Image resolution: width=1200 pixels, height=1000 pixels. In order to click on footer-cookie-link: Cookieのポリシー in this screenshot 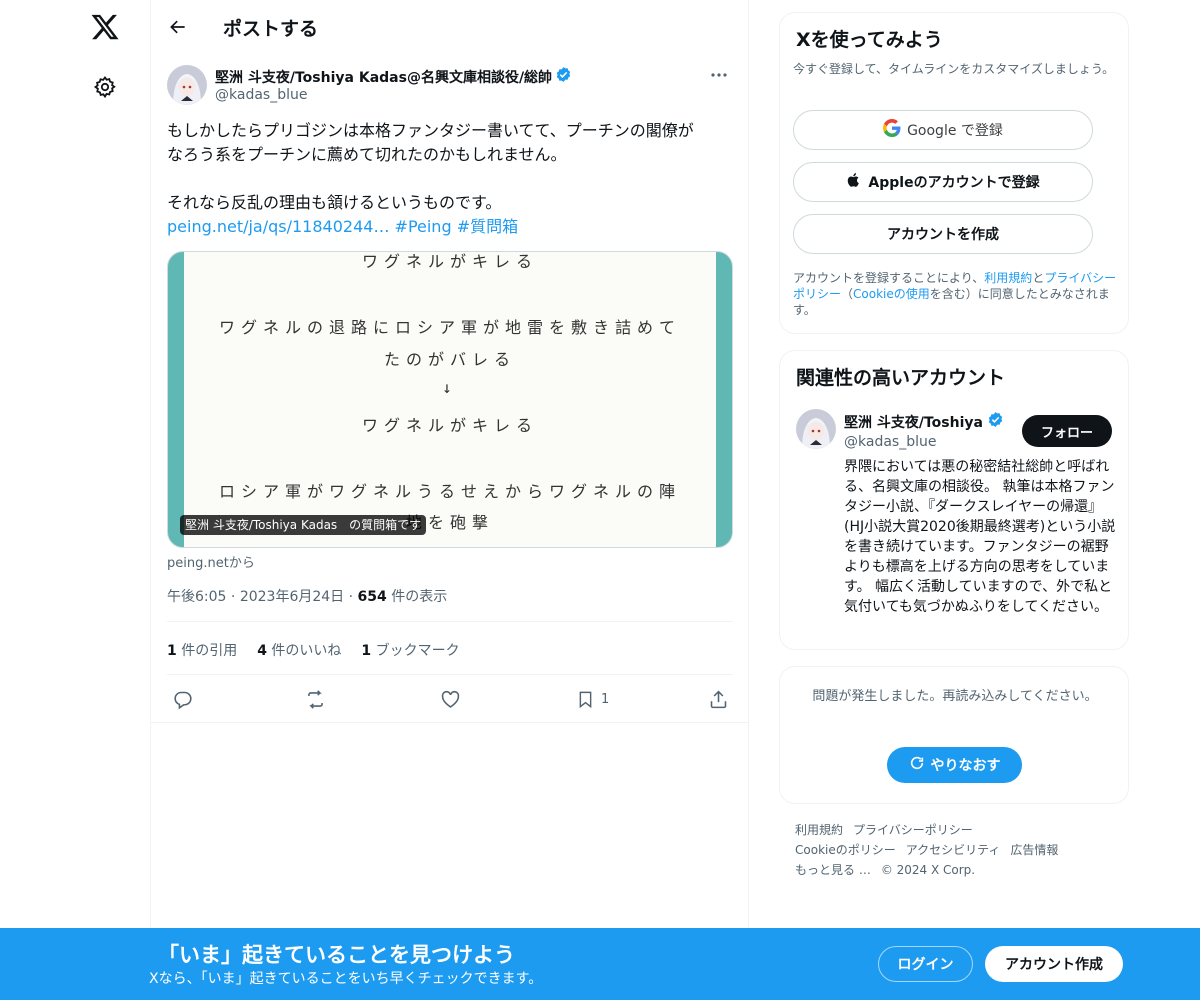, I will do `click(845, 850)`.